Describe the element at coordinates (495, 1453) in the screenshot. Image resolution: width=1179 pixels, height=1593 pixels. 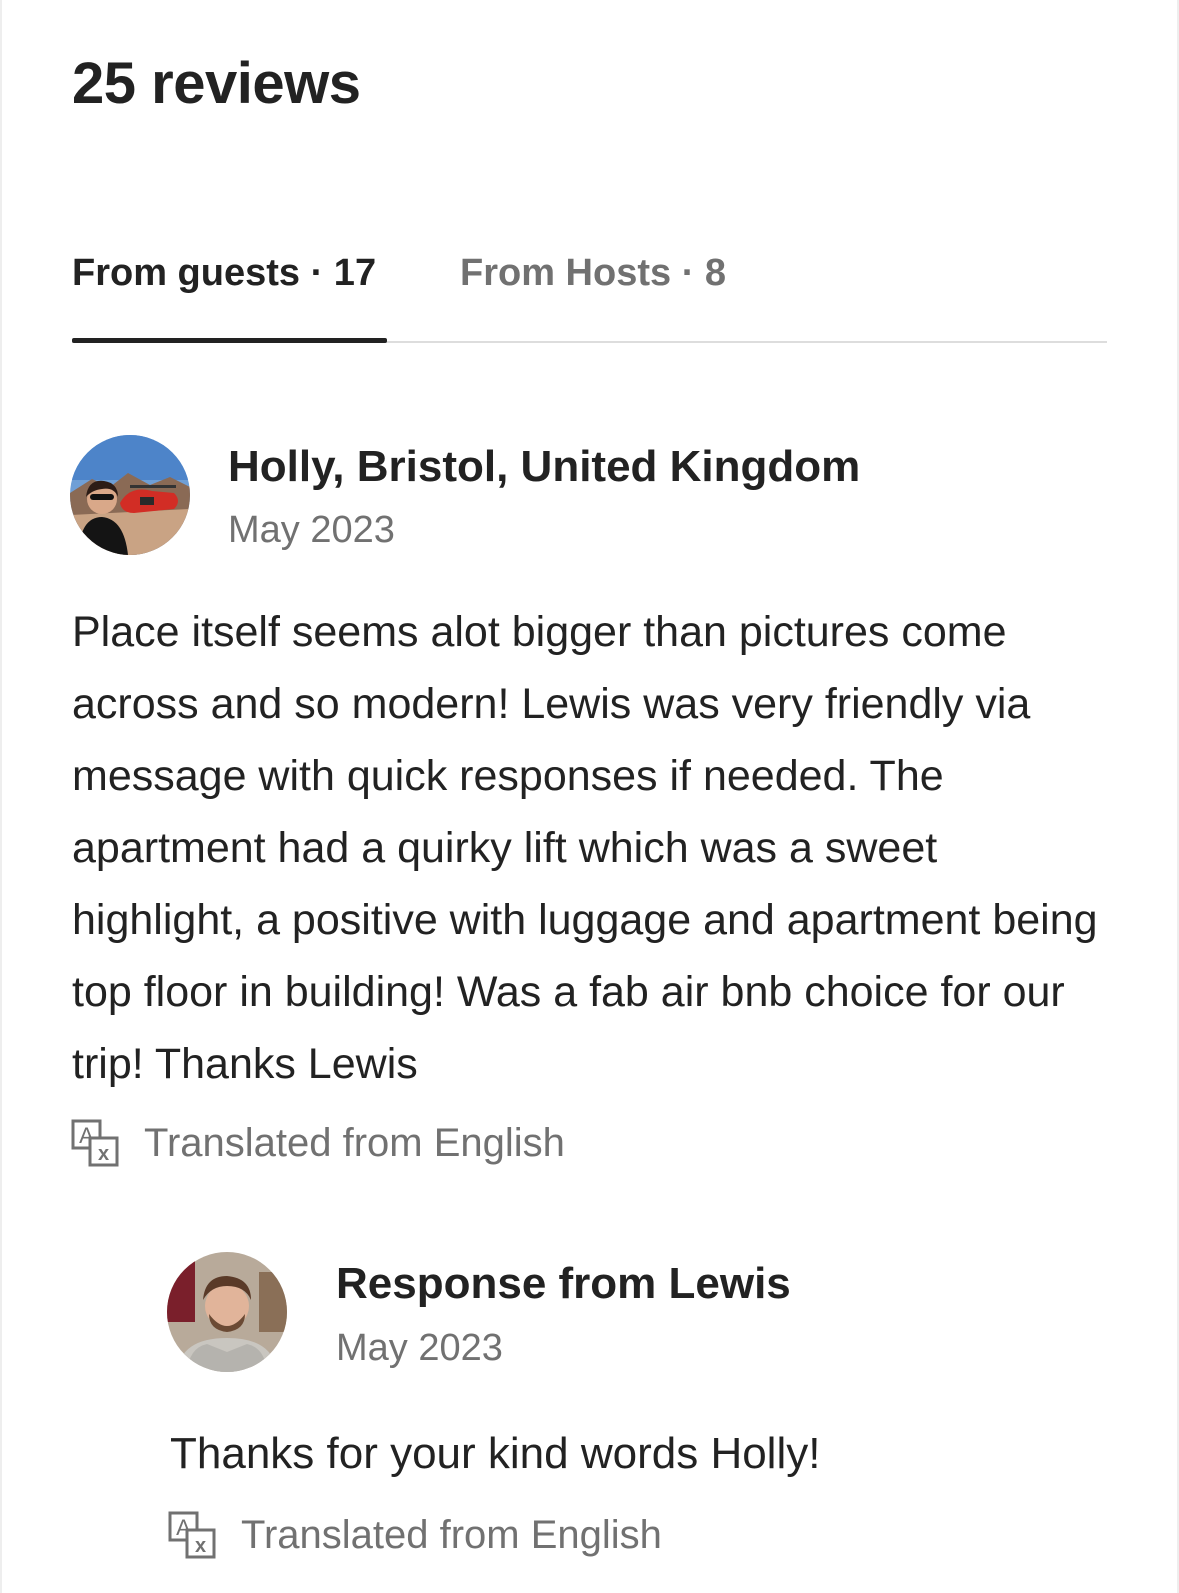
I see `response-text: Thanks for your kind words Holly!` at that location.